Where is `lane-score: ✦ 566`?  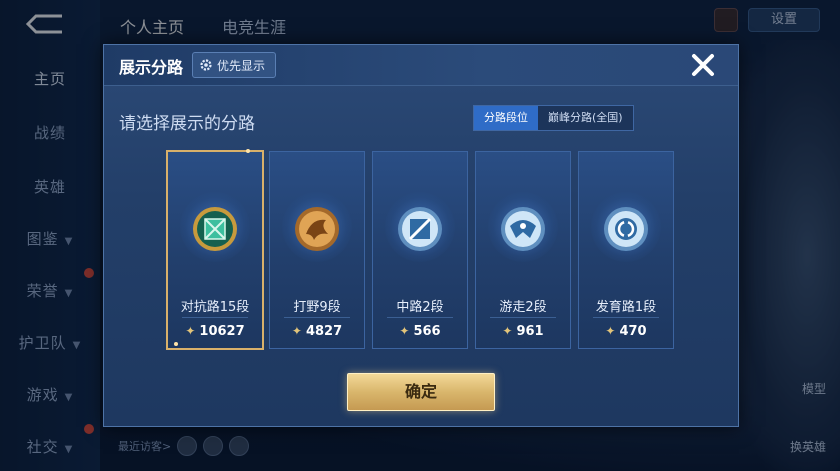
lane-score: ✦ 566 is located at coordinates (420, 331).